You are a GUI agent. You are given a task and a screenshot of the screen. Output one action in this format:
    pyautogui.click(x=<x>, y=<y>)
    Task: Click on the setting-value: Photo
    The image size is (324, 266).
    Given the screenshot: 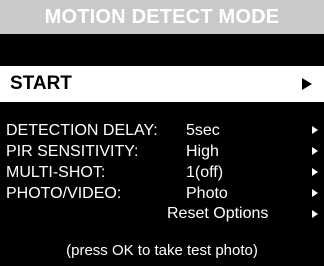 What is the action you would take?
    pyautogui.click(x=207, y=193)
    